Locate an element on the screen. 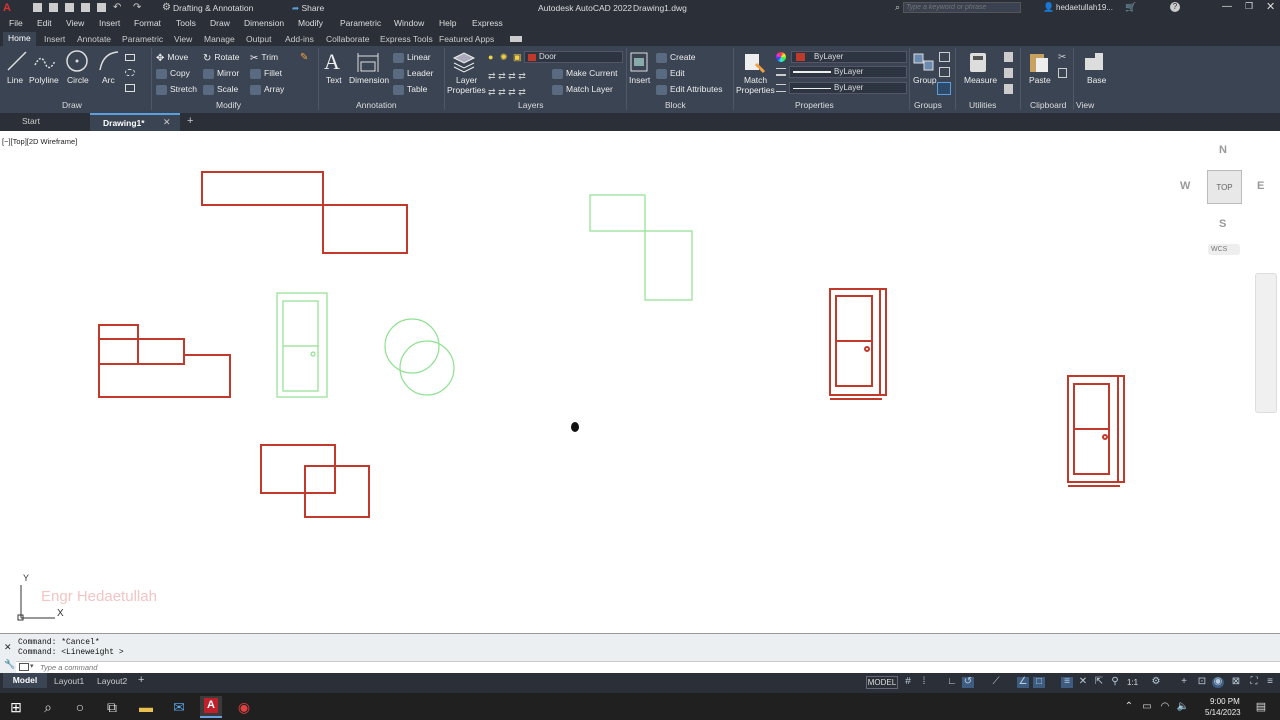 The image size is (1280, 720). menu-window: Window is located at coordinates (409, 23).